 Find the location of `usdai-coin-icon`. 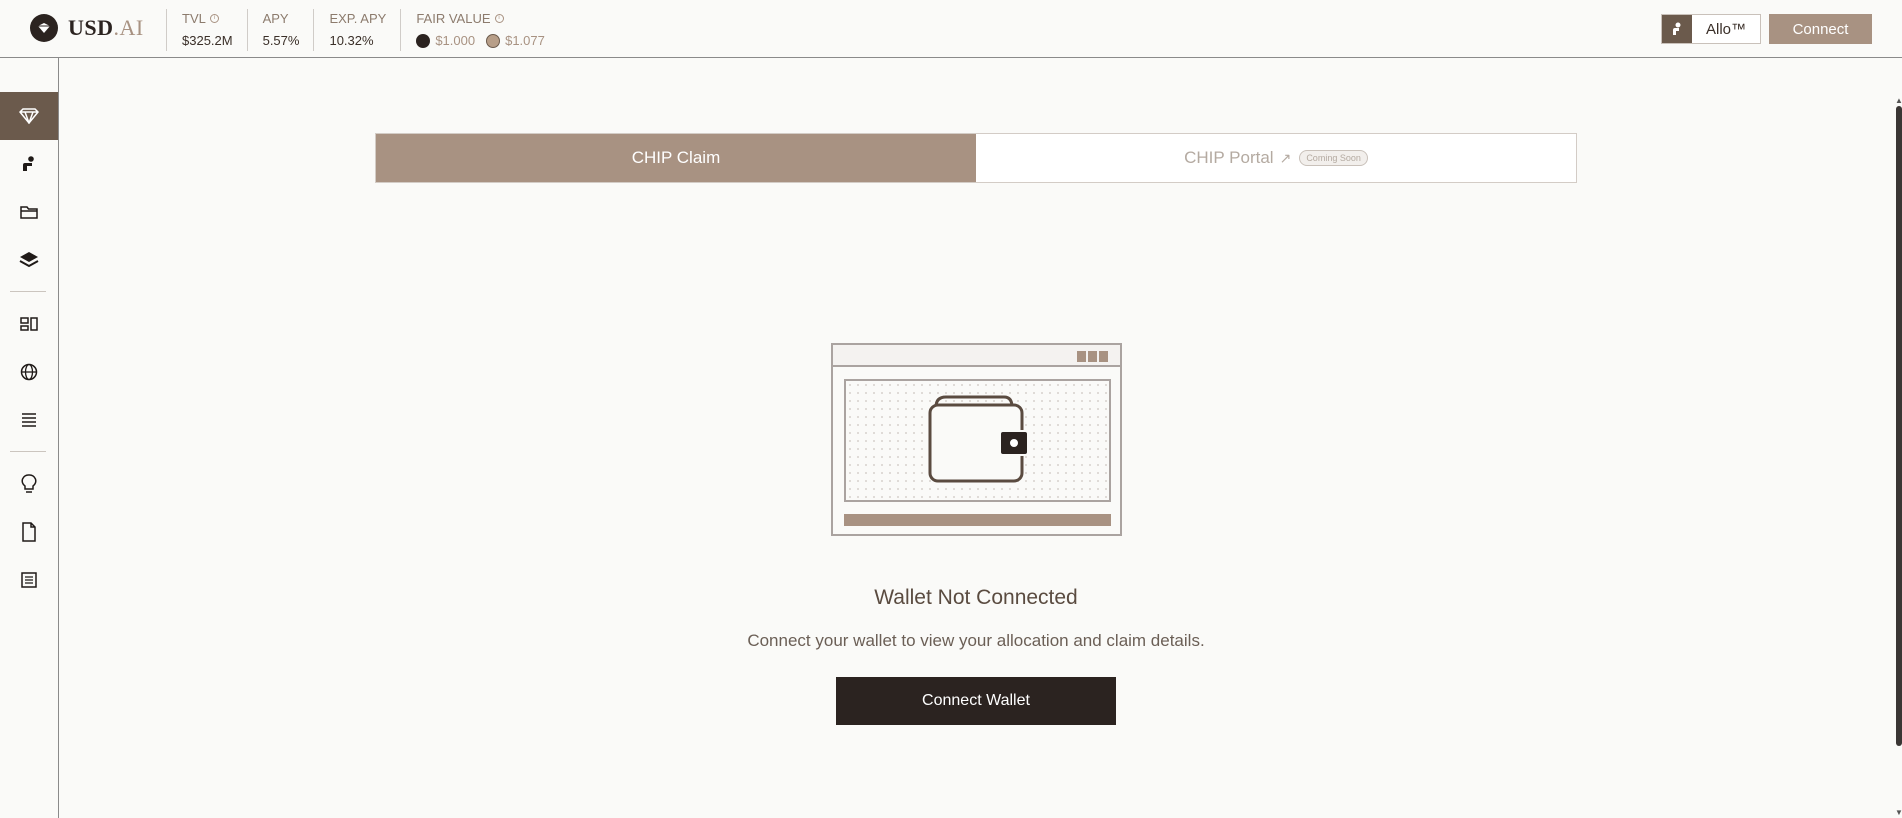

usdai-coin-icon is located at coordinates (423, 40).